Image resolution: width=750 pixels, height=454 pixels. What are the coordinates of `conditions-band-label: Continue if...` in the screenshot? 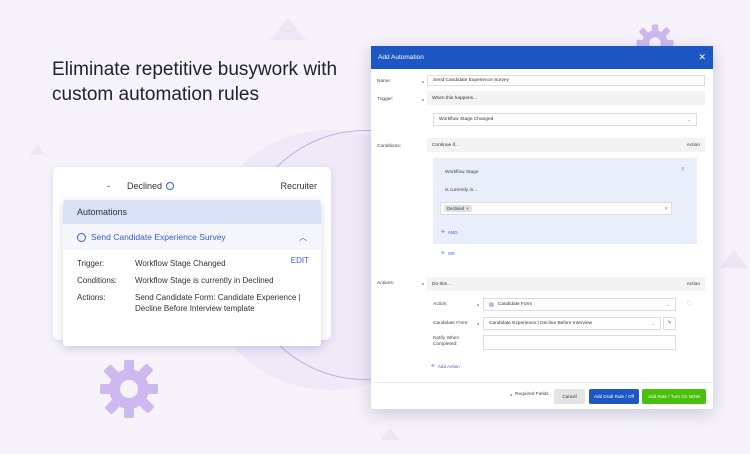 It's located at (445, 145).